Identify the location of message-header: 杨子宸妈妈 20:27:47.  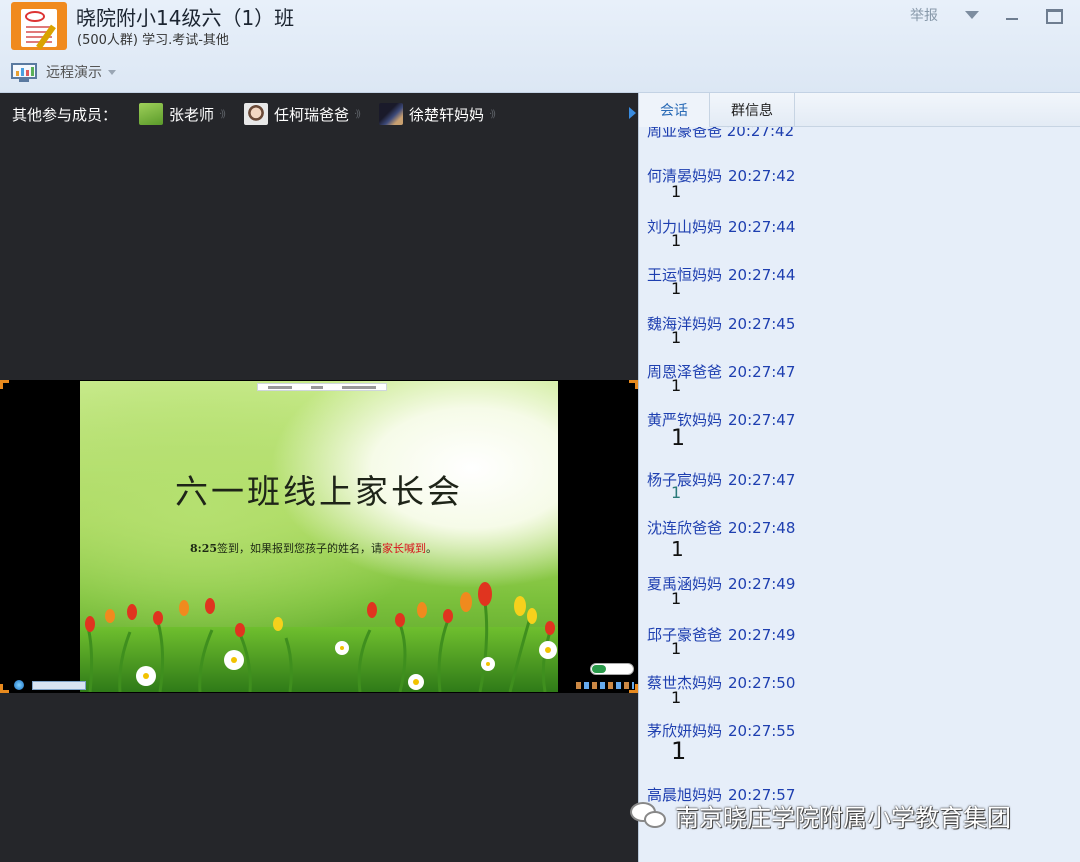
(721, 479).